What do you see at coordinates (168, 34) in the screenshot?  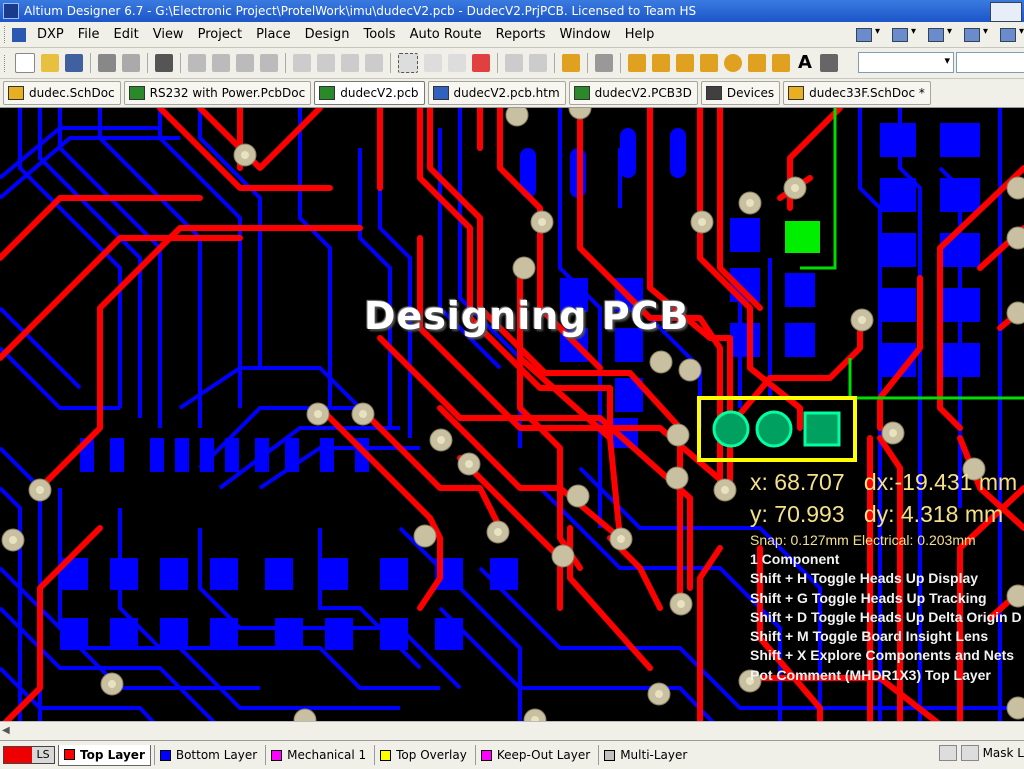 I see `menu-view: View` at bounding box center [168, 34].